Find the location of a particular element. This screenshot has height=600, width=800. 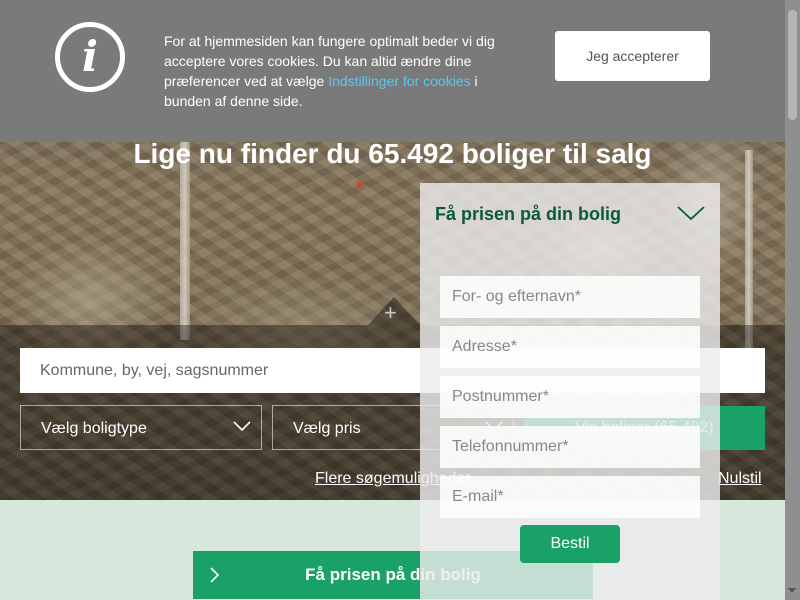

postal-code-field is located at coordinates (570, 397).